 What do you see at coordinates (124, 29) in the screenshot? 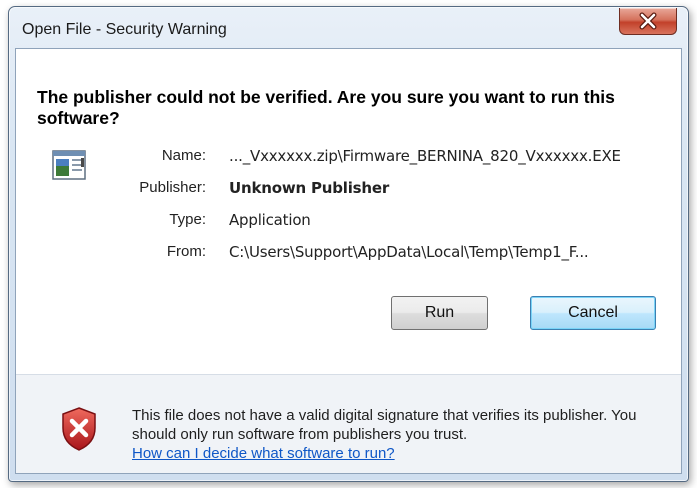
I see `window-title: Open File - Security Warning` at bounding box center [124, 29].